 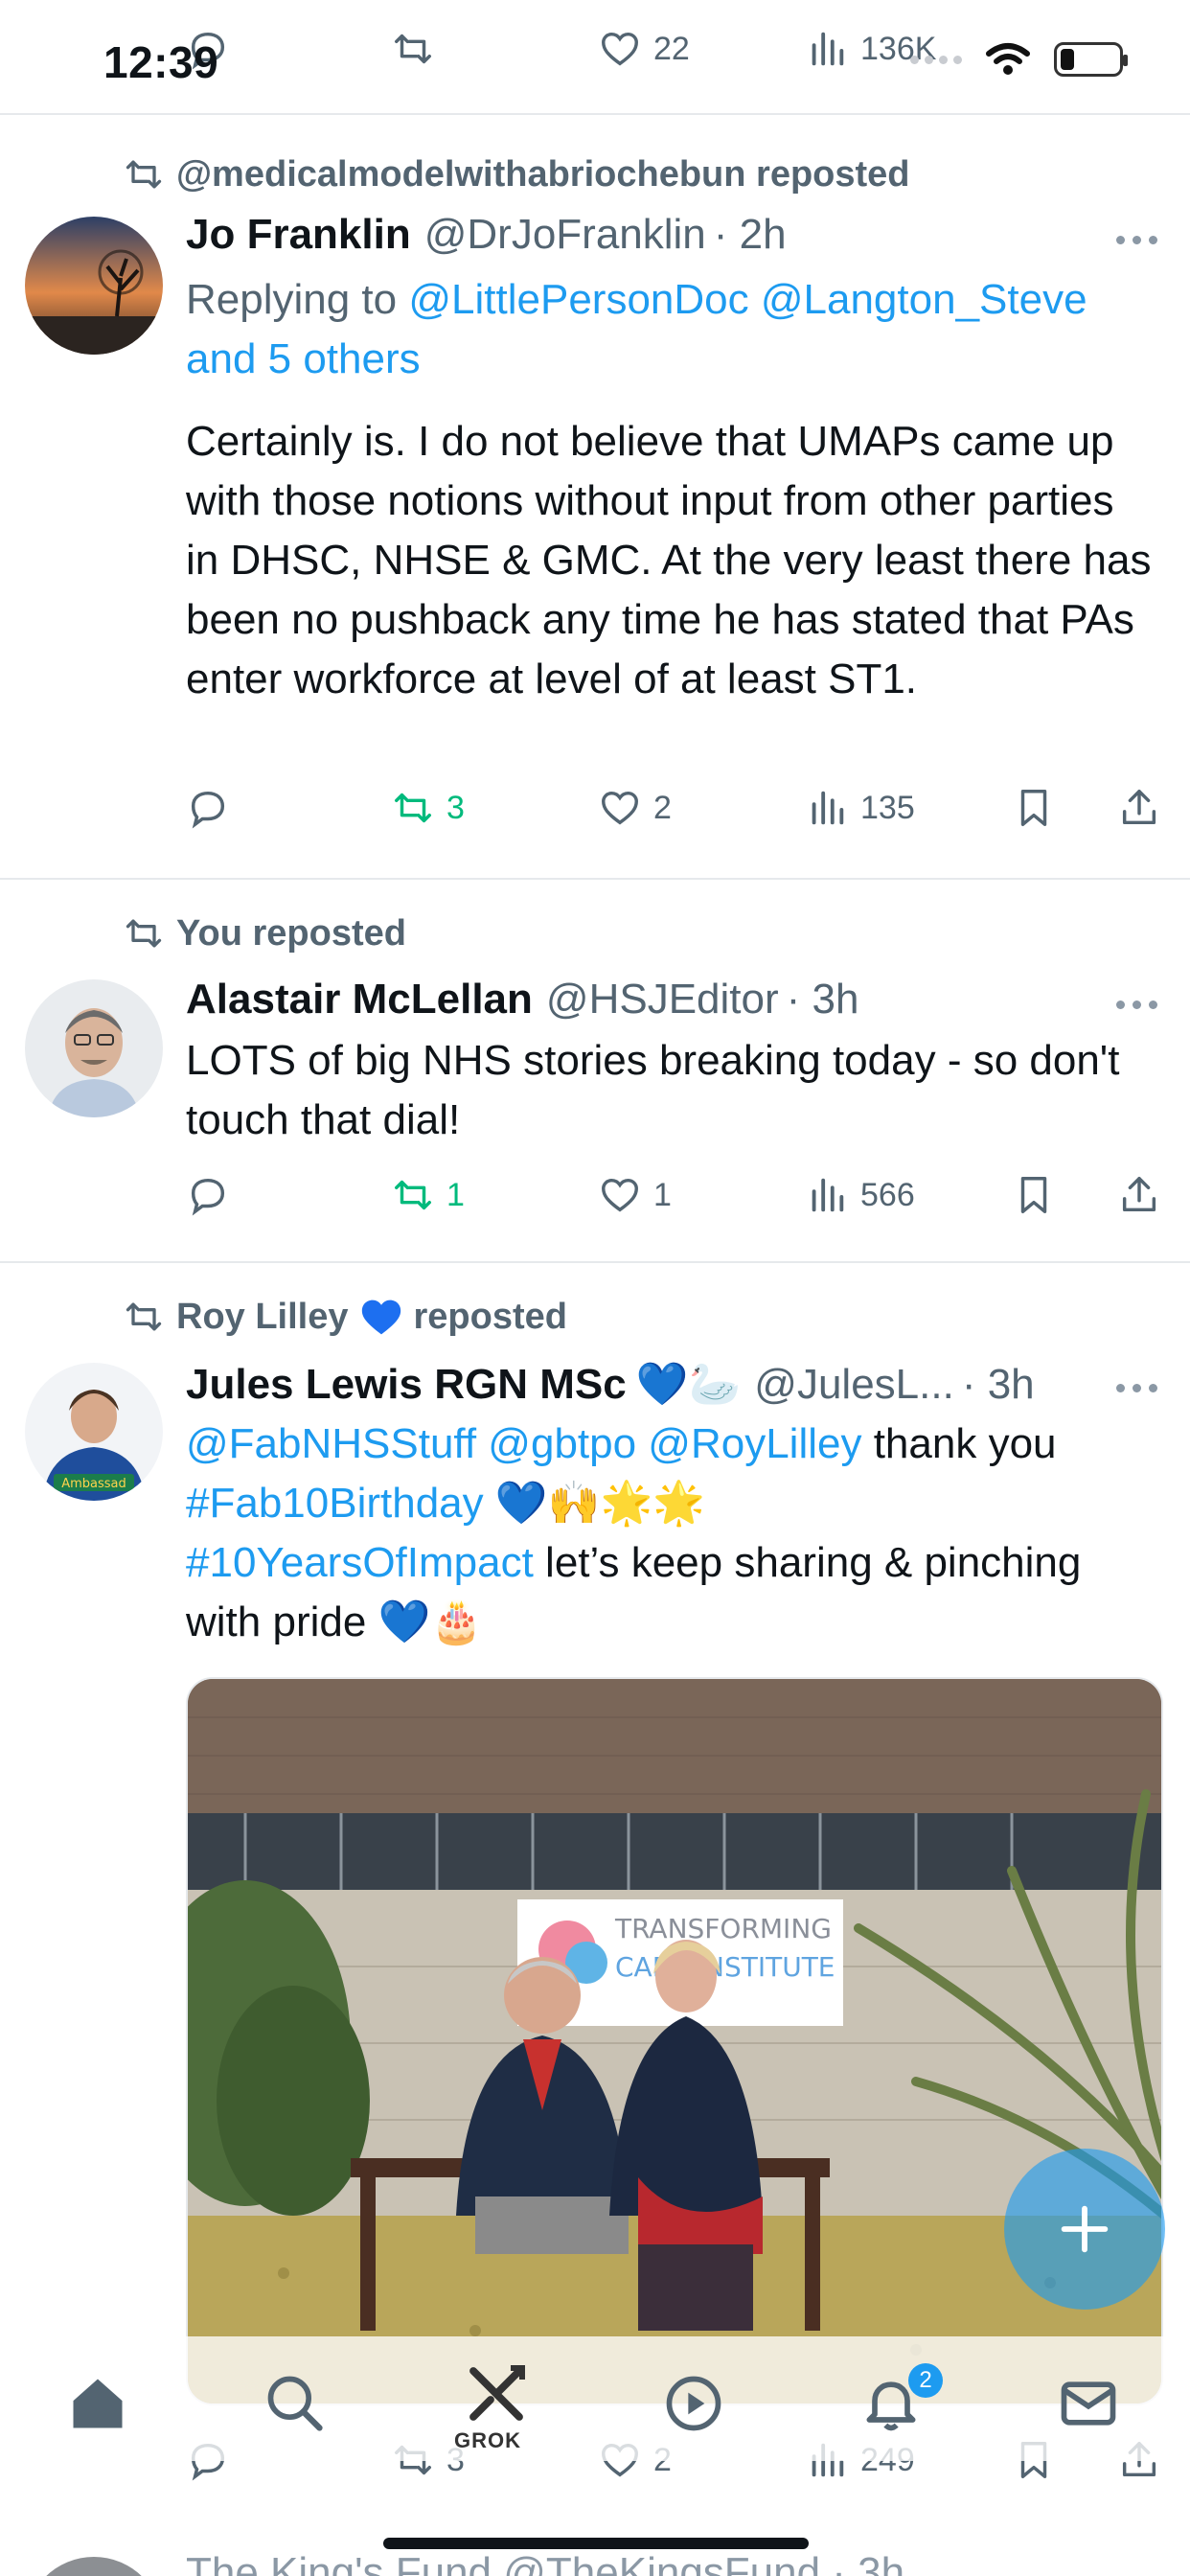 I want to click on wifi-icon, so click(x=1008, y=59).